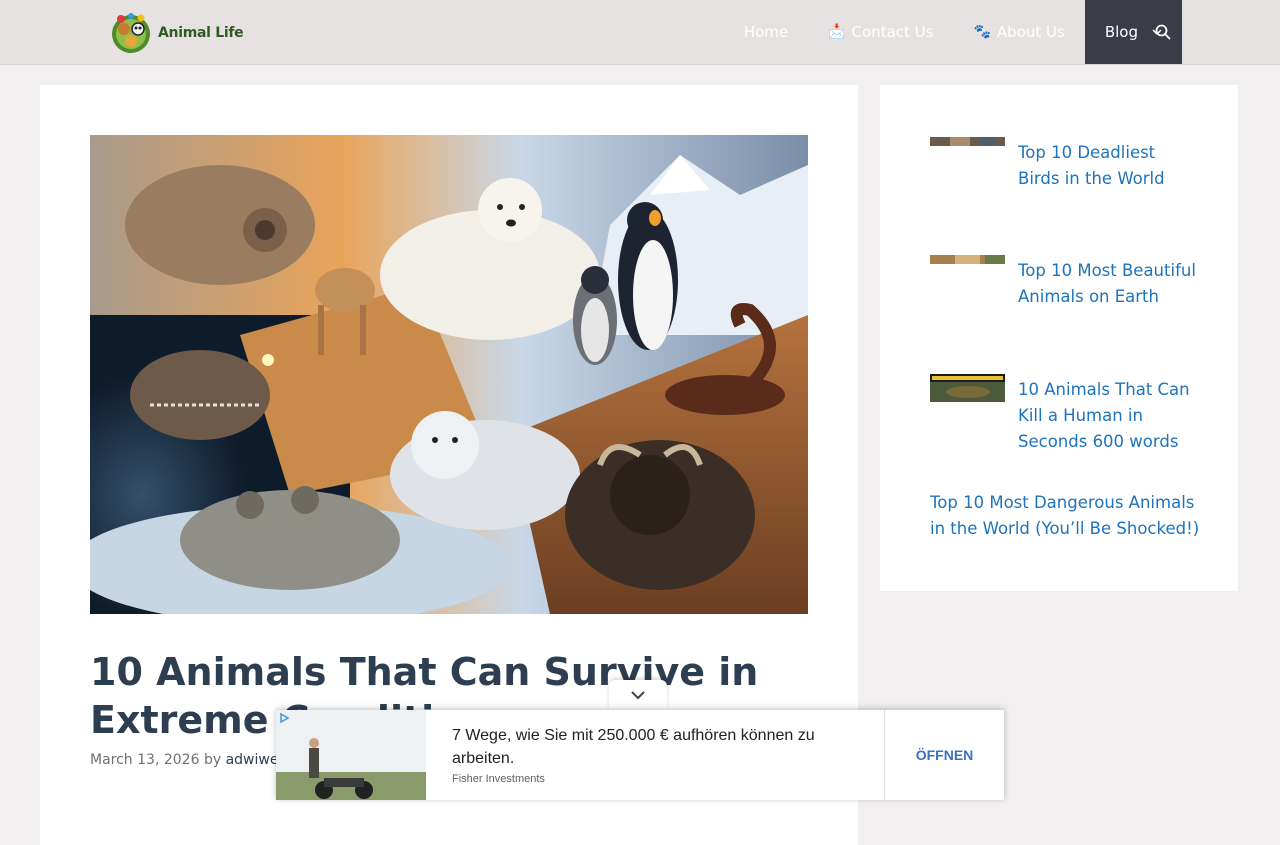  I want to click on logo-badge-icon, so click(131, 33).